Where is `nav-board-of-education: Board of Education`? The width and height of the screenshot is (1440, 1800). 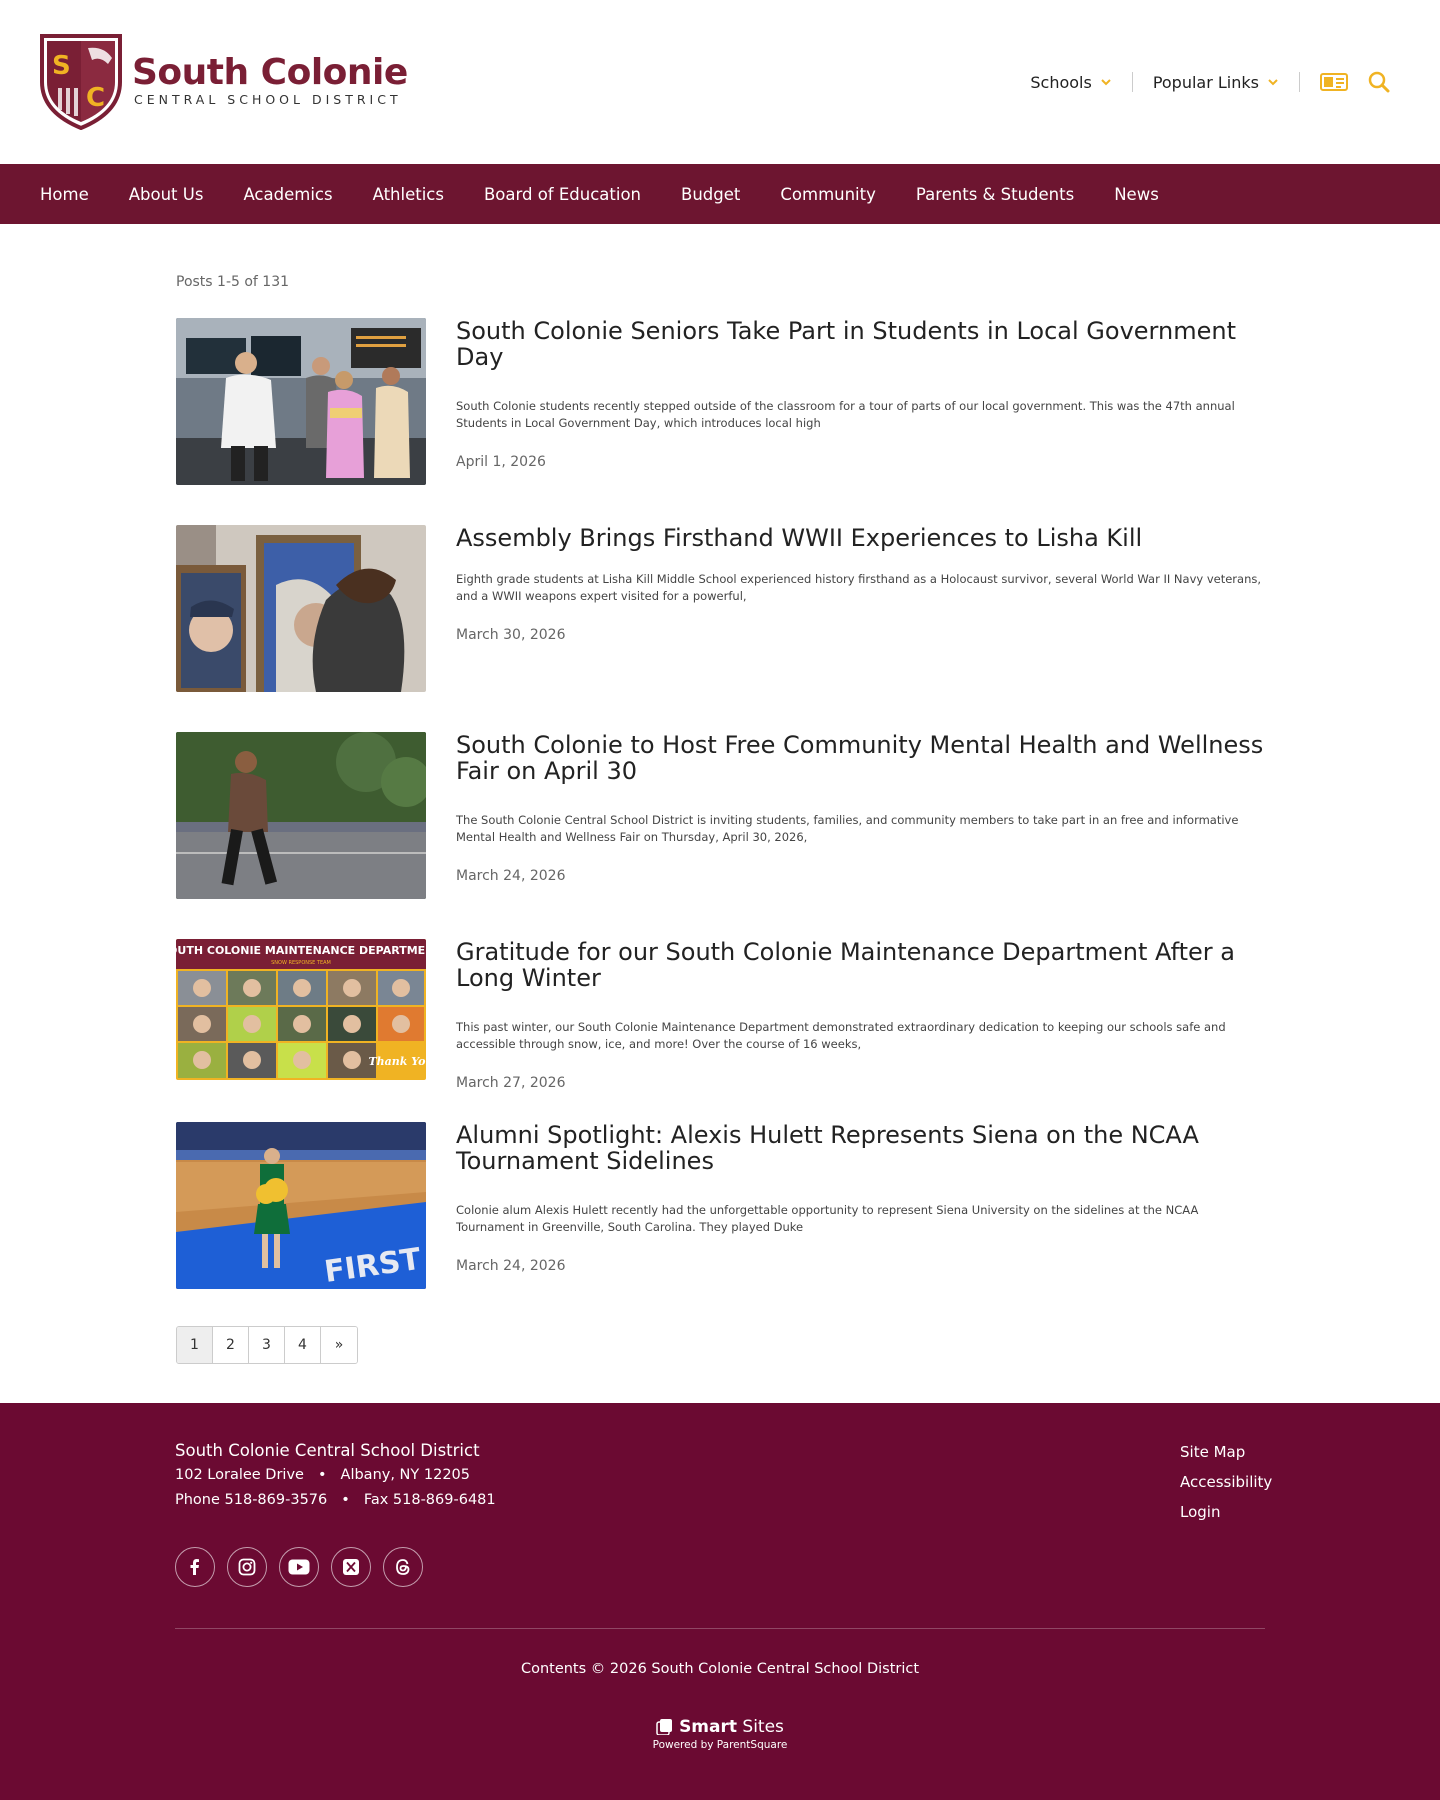
nav-board-of-education: Board of Education is located at coordinates (562, 194).